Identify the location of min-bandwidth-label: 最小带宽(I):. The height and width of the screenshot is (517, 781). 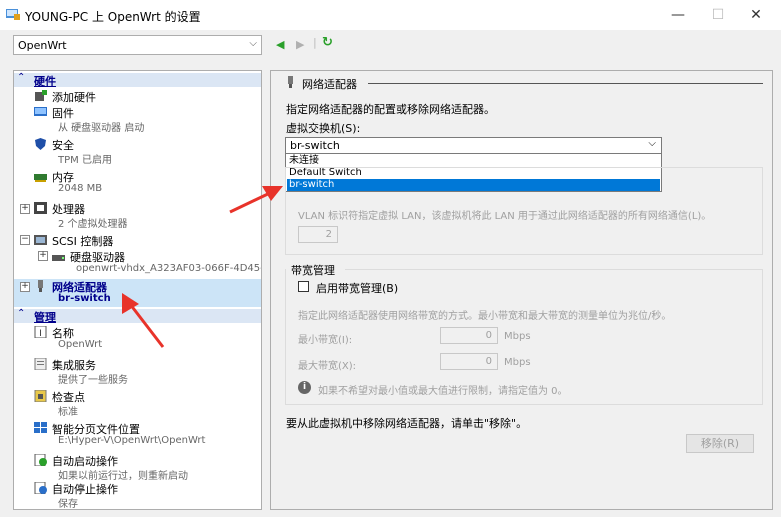
(325, 340).